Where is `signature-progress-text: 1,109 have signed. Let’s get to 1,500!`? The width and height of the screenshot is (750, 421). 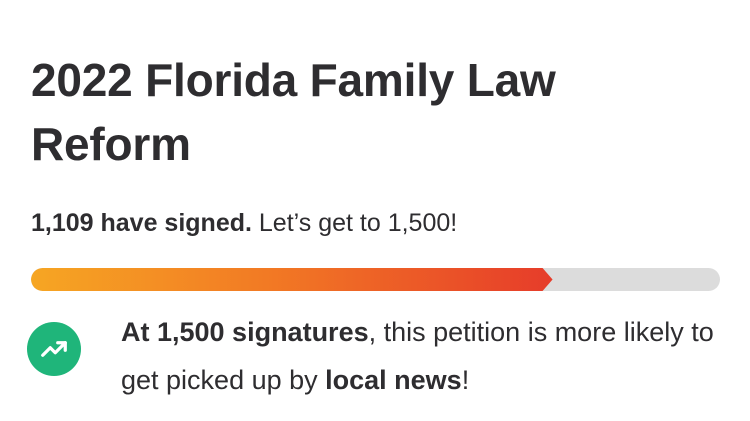
signature-progress-text: 1,109 have signed. Let’s get to 1,500! is located at coordinates (244, 223).